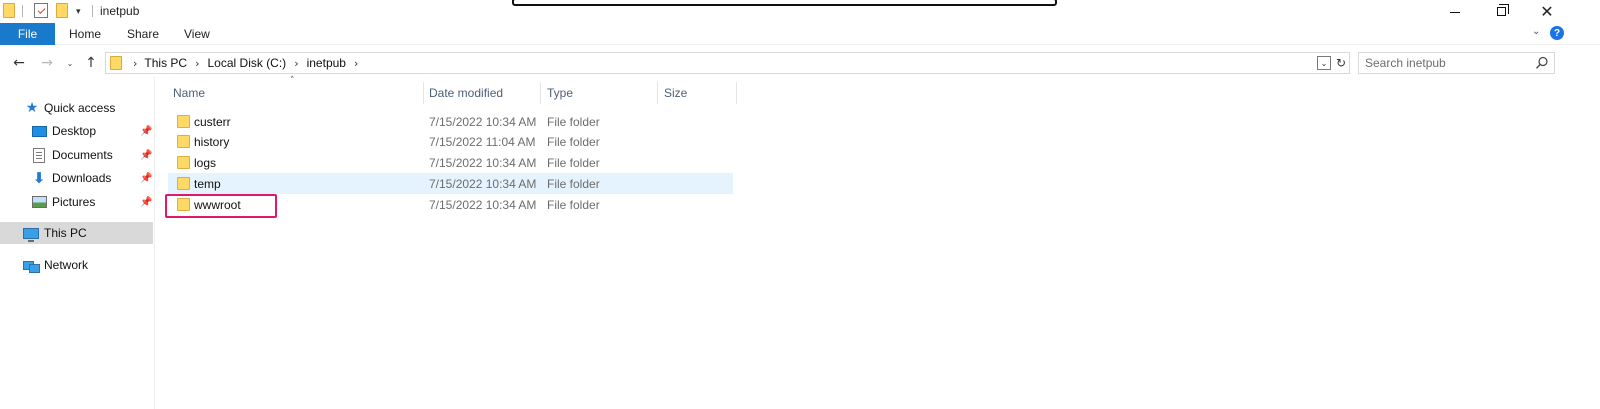 The image size is (1600, 409). Describe the element at coordinates (1542, 63) in the screenshot. I see `search-icon` at that location.